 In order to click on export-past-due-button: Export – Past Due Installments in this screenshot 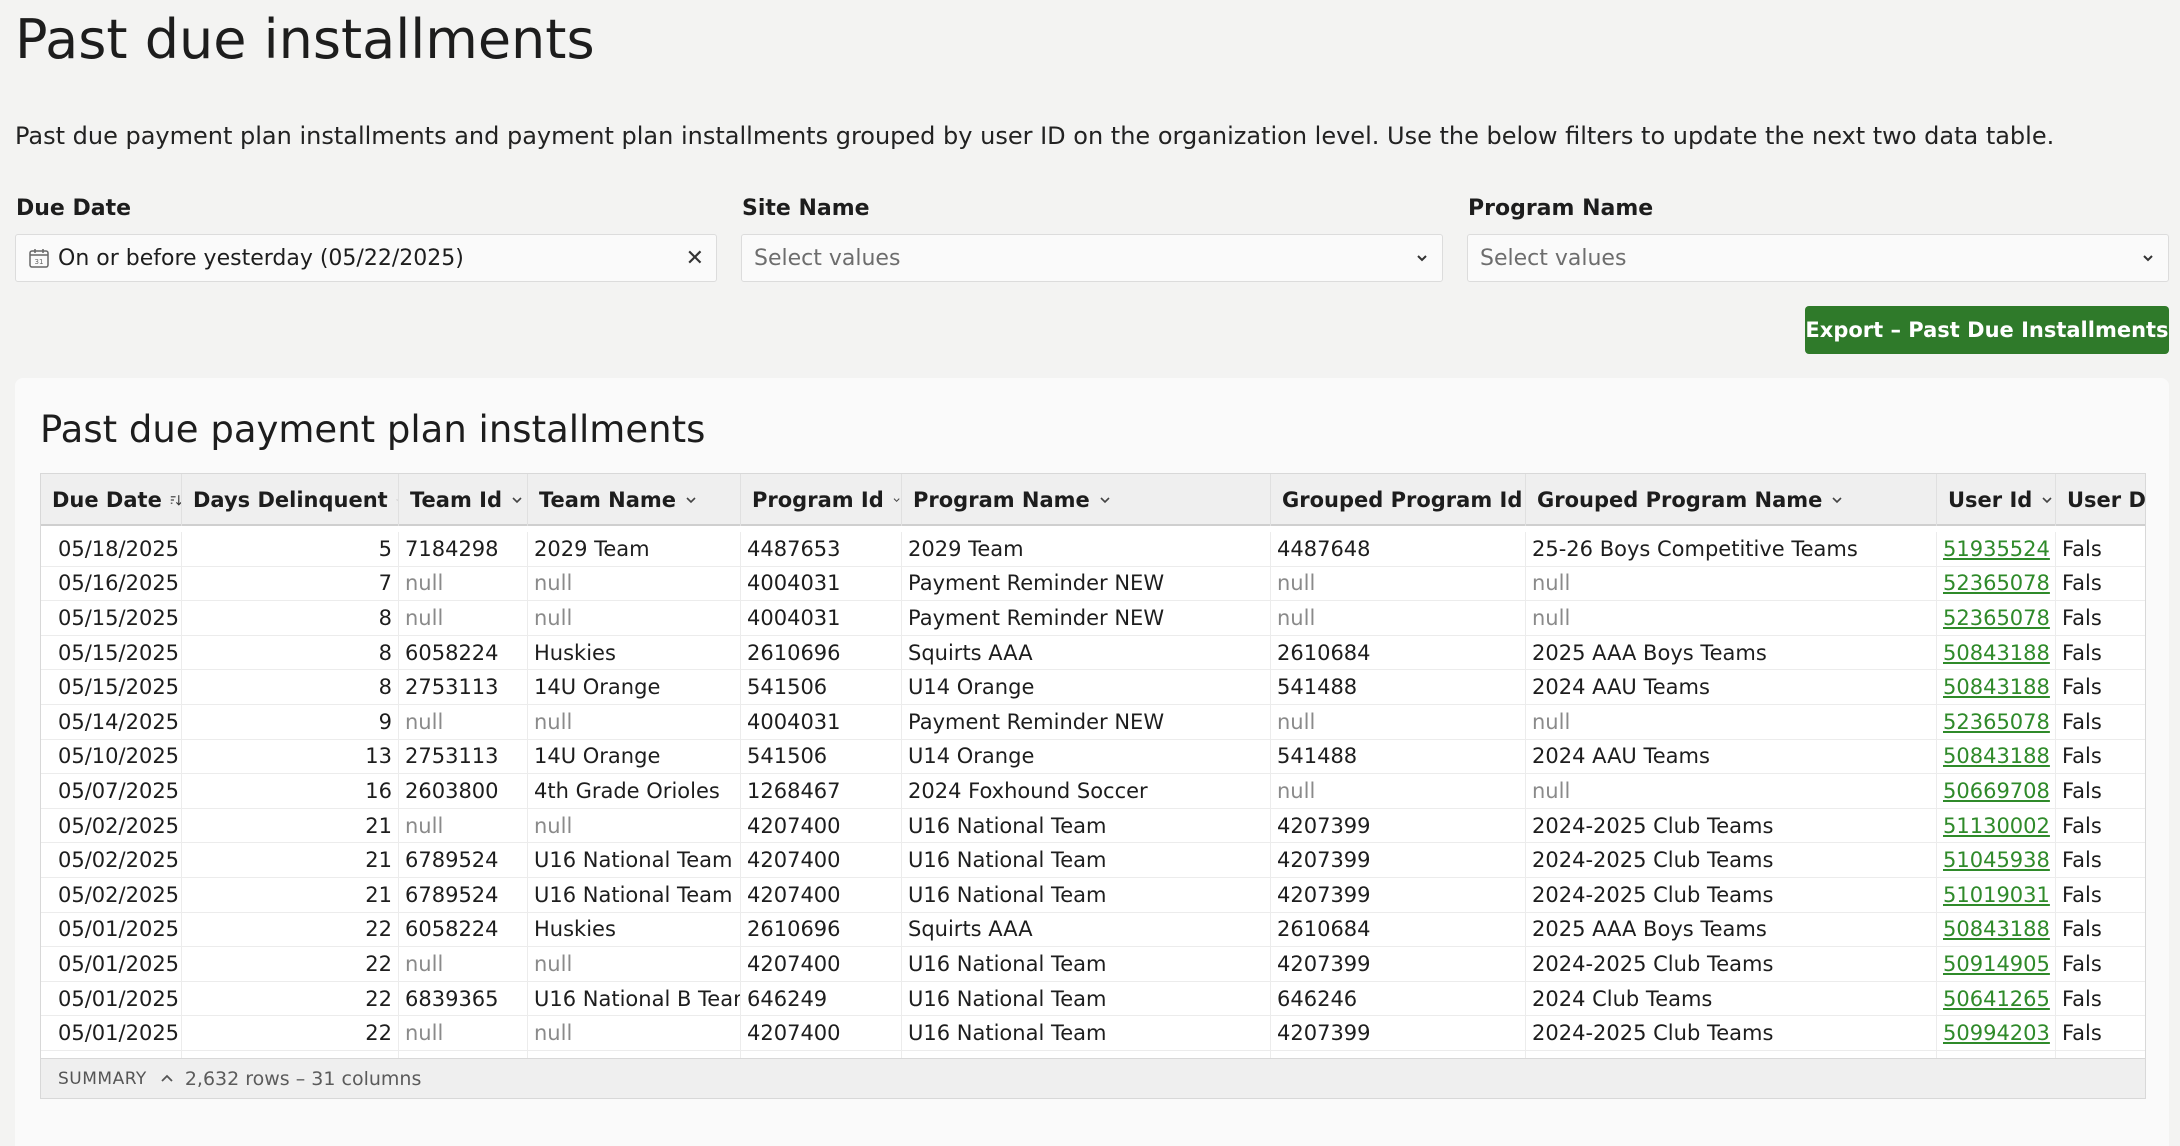, I will do `click(1987, 330)`.